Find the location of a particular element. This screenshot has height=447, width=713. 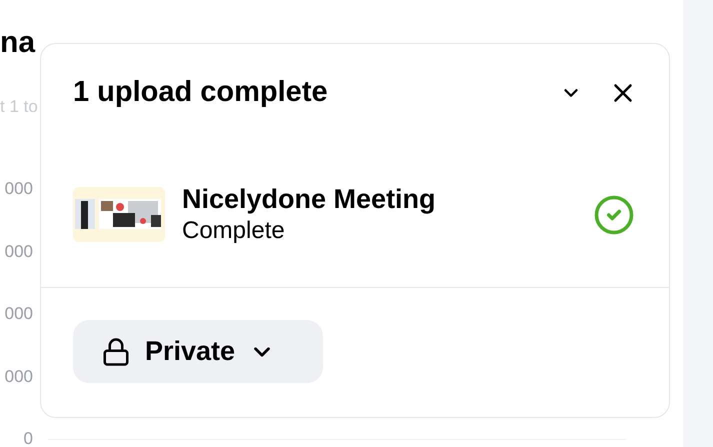

file-name: Nicelydone Meeting is located at coordinates (309, 199).